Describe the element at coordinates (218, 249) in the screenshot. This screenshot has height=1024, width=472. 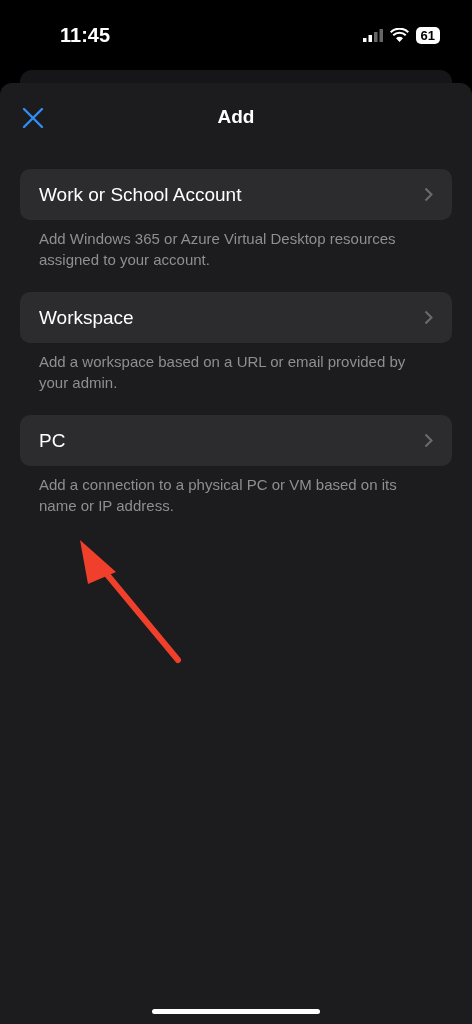
I see `option-description: Add Windows 365 or Azure Virtual Desktop resources assigned to your account.` at that location.